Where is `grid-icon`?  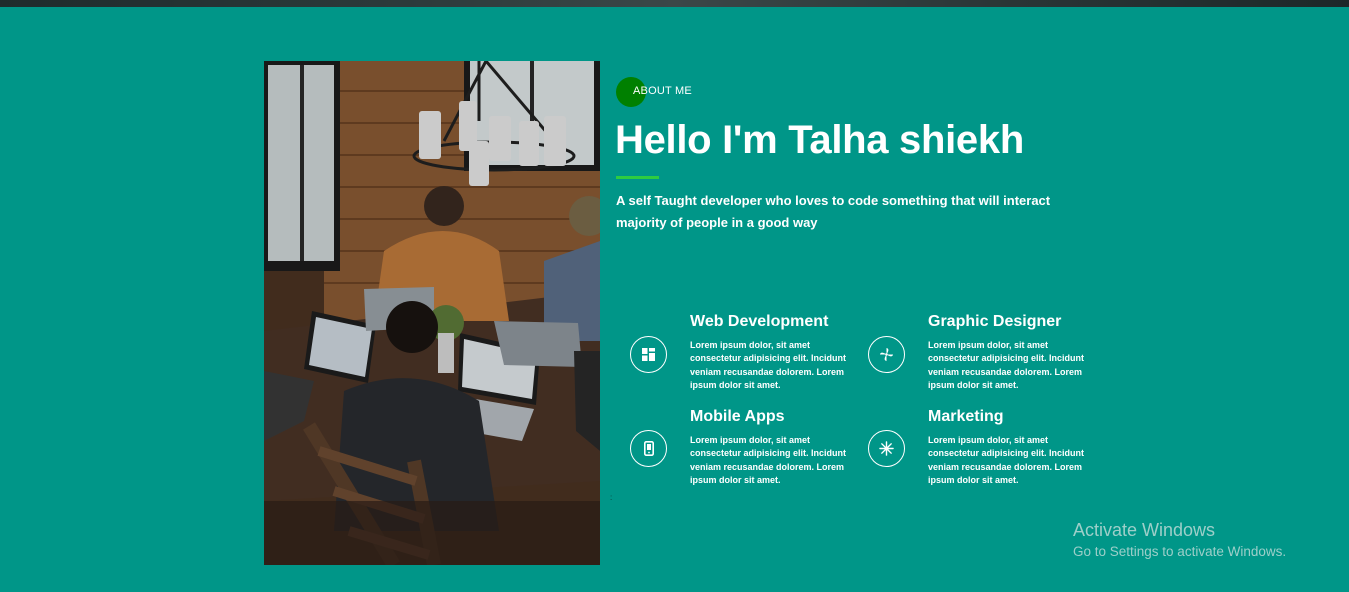 grid-icon is located at coordinates (648, 354).